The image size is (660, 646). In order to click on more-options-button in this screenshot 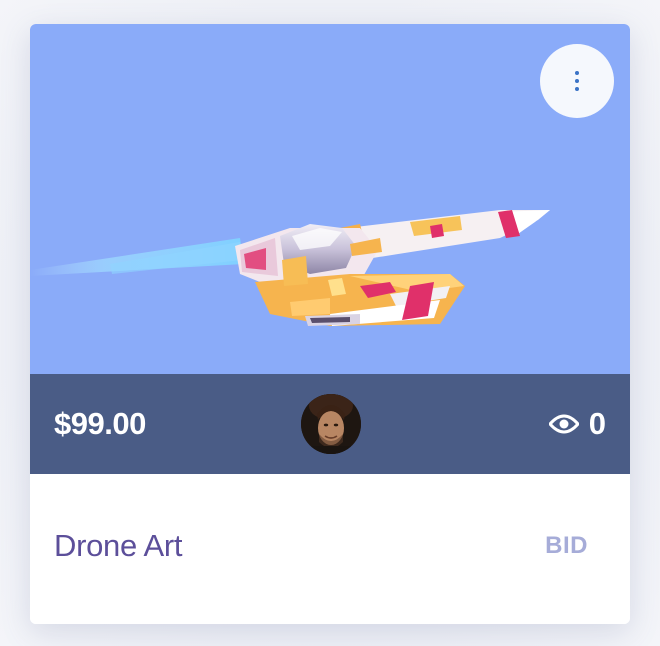, I will do `click(577, 81)`.